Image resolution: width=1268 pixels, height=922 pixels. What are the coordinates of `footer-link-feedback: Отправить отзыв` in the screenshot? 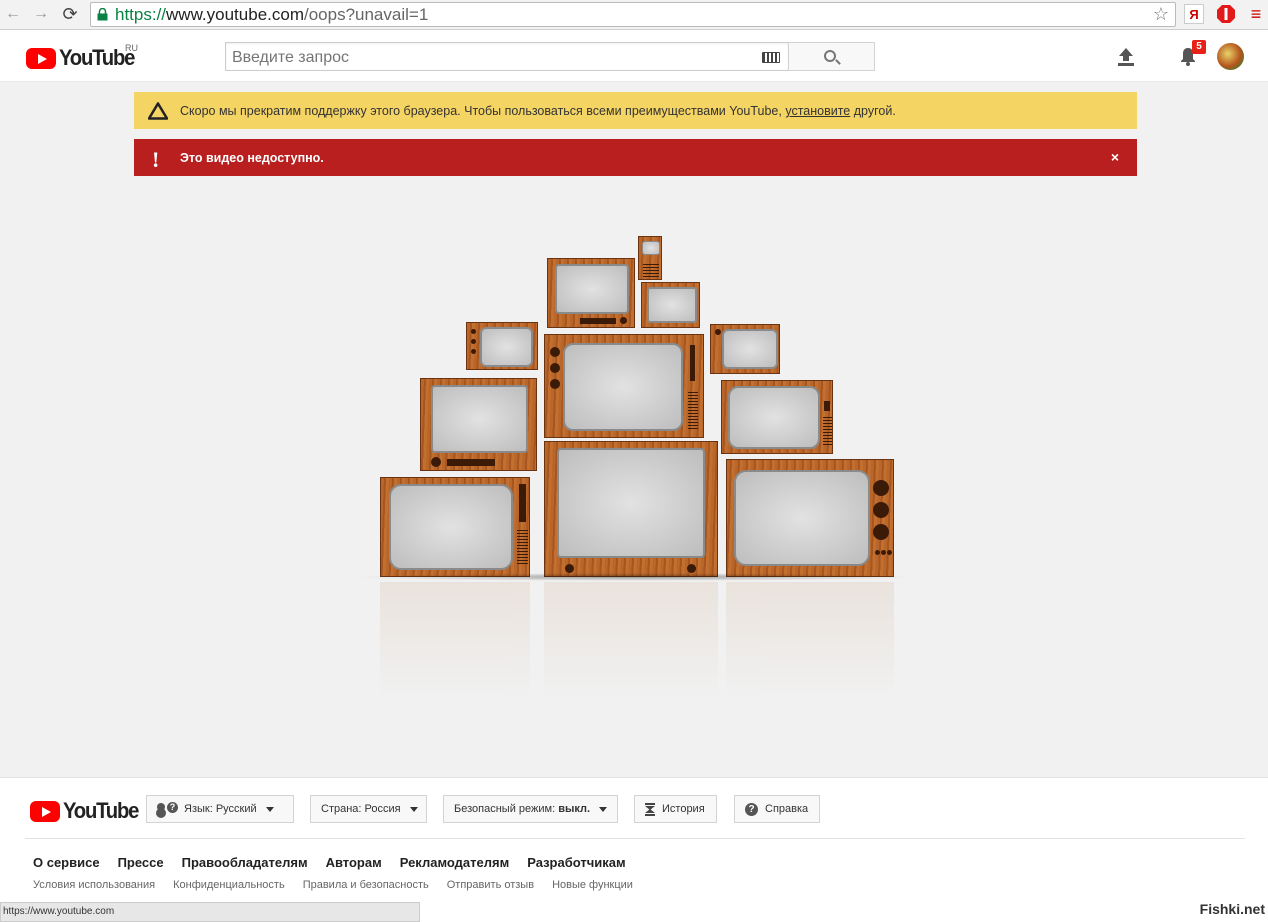 It's located at (490, 885).